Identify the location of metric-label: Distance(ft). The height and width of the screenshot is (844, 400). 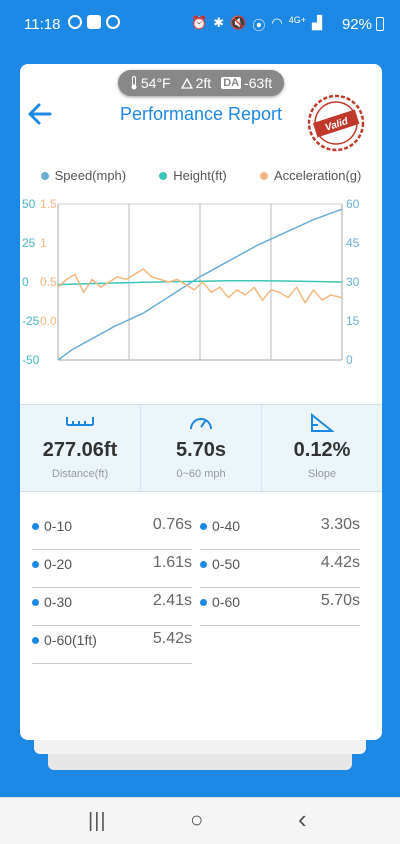
(80, 474).